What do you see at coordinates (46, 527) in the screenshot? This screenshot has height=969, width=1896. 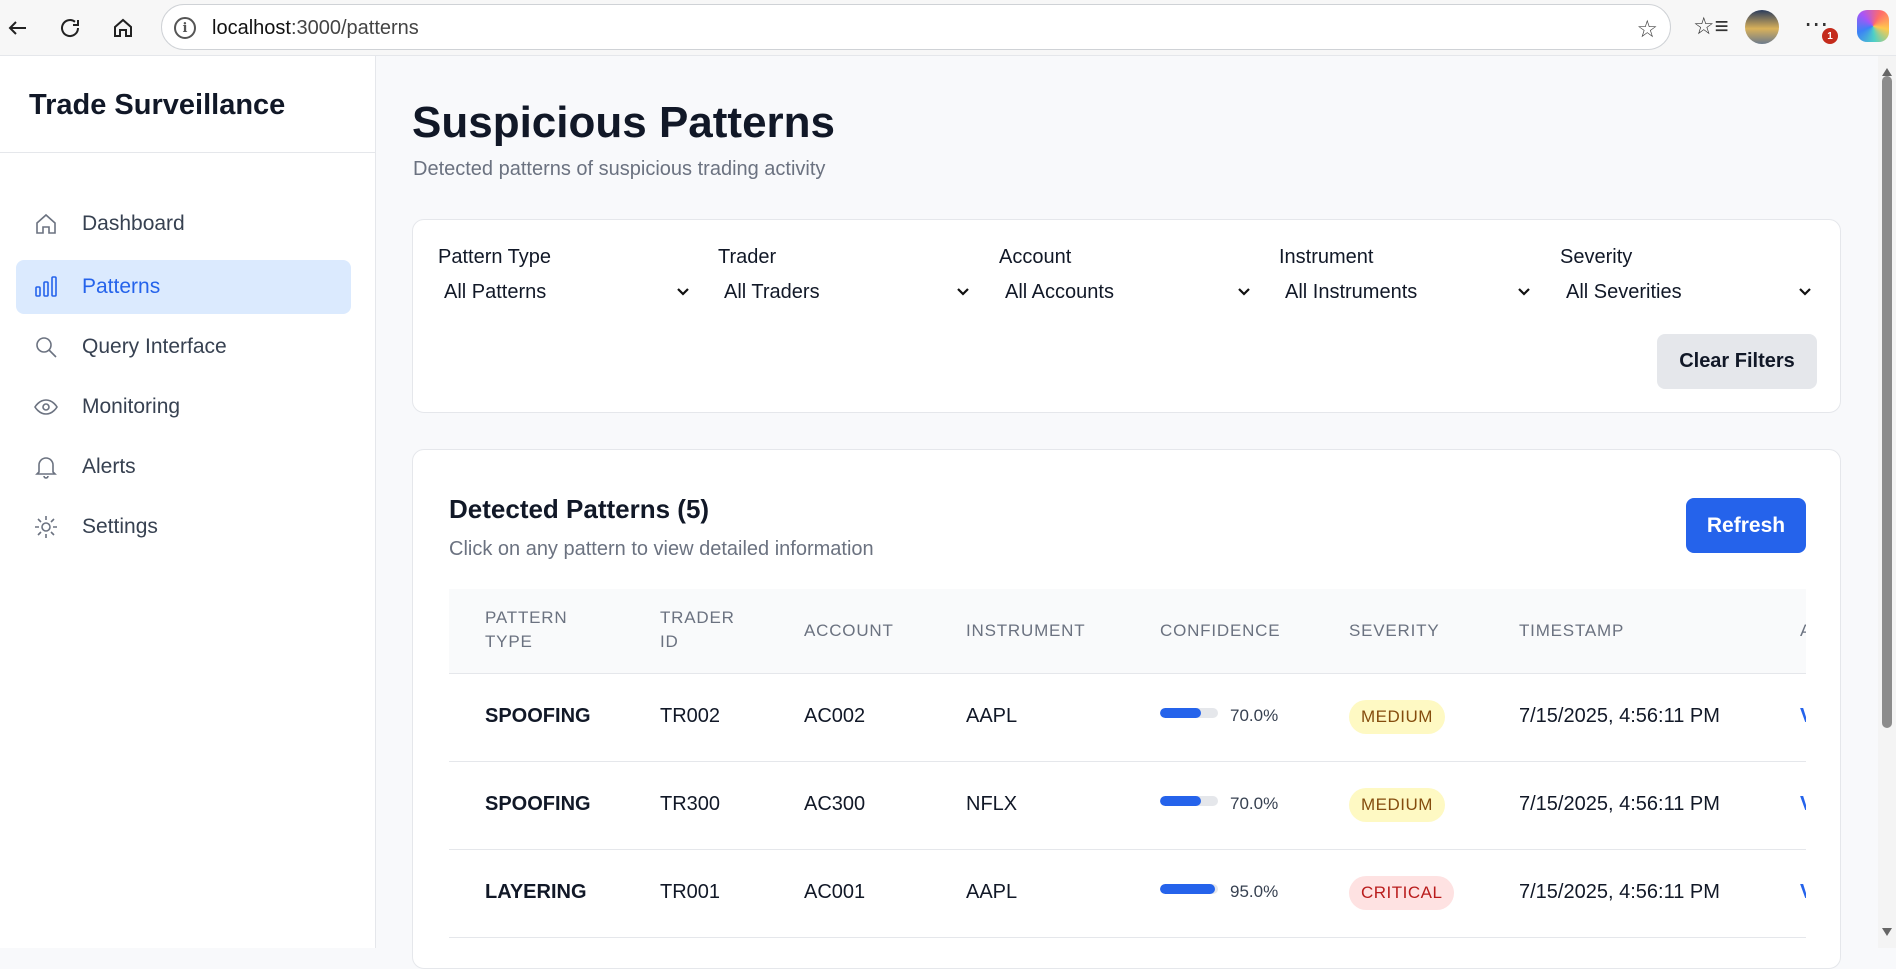 I see `gear-icon` at bounding box center [46, 527].